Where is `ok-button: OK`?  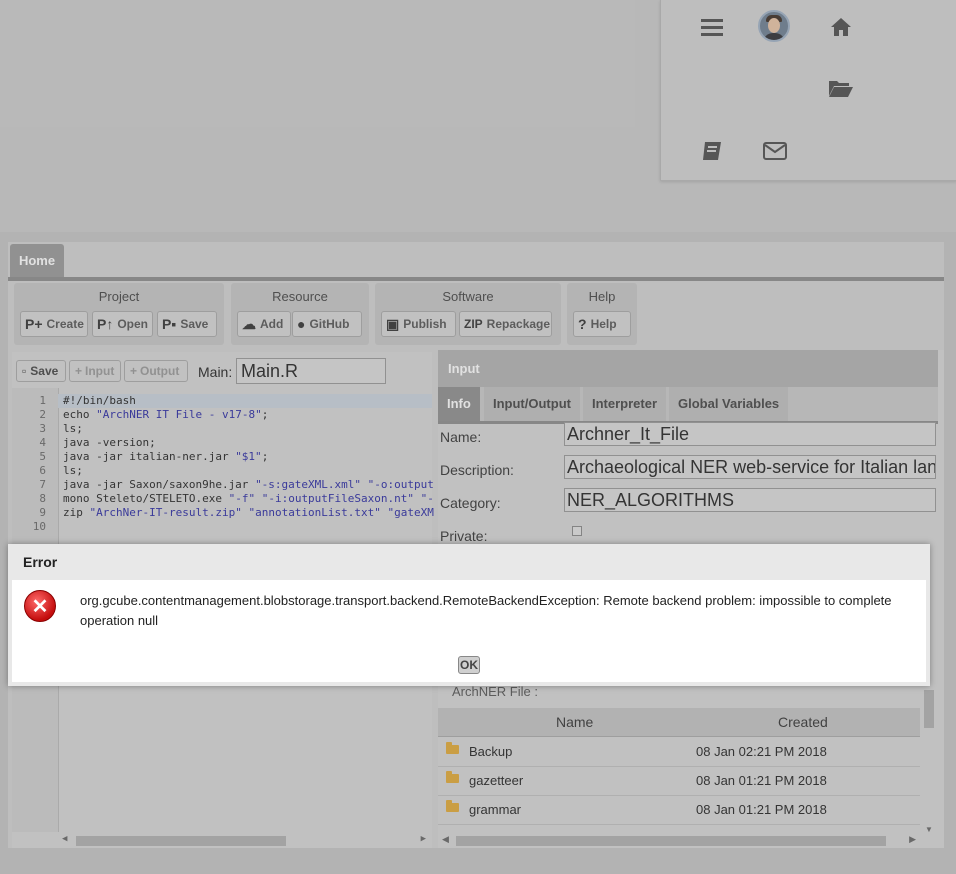
ok-button: OK is located at coordinates (469, 665).